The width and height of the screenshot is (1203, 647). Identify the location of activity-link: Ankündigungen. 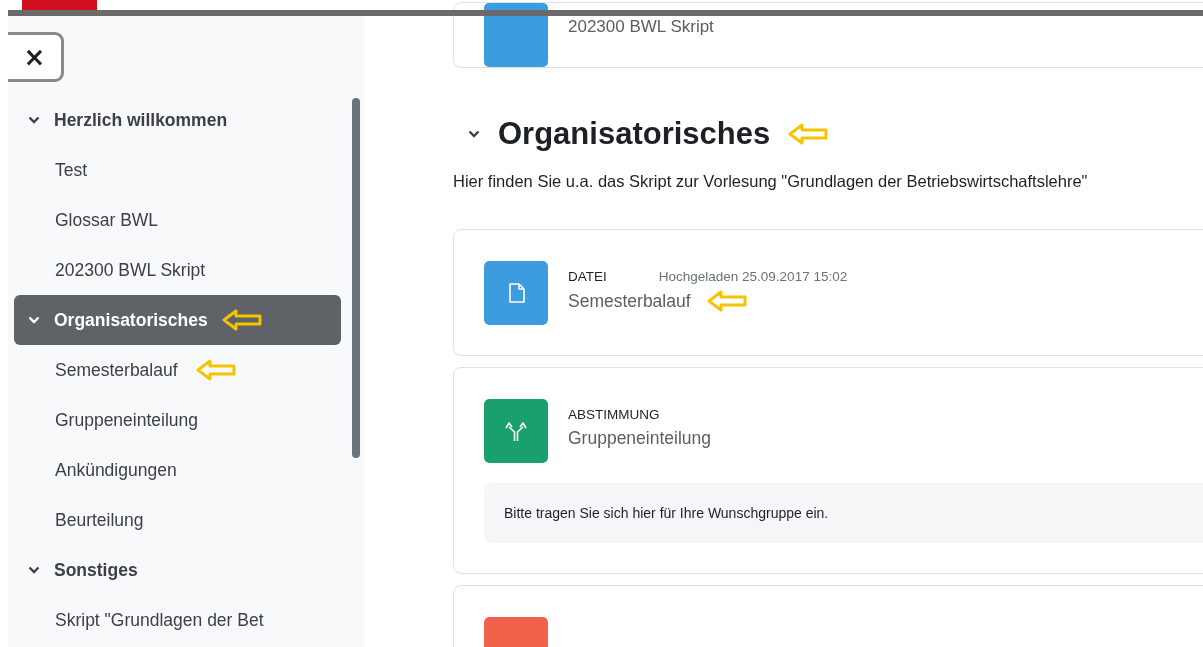
(116, 470).